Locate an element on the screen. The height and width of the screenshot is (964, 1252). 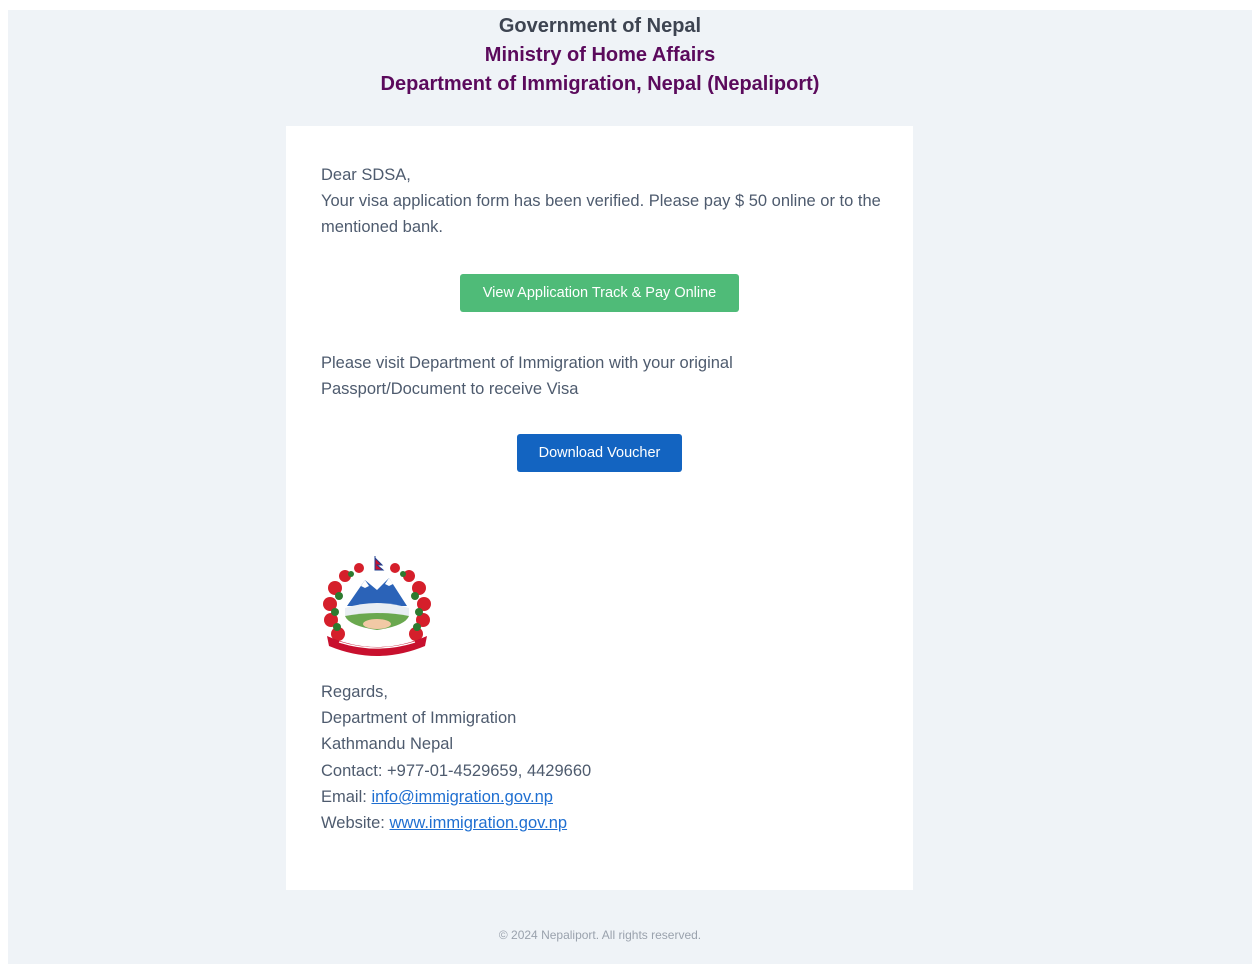
footer-copyright: © 2024 Nepaliport. All rights reserved. is located at coordinates (600, 935).